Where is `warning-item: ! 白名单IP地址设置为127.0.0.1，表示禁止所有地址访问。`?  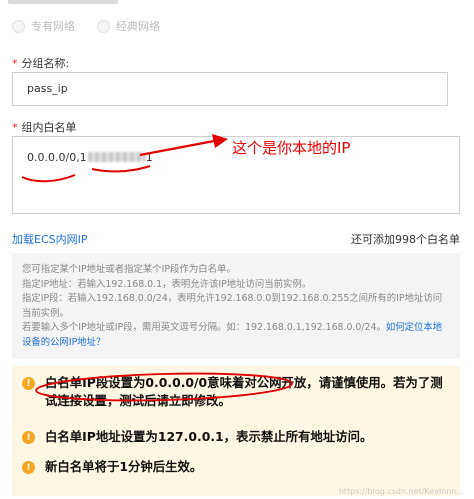
warning-item: ! 白名单IP地址设置为127.0.0.1，表示禁止所有地址访问。 is located at coordinates (237, 437).